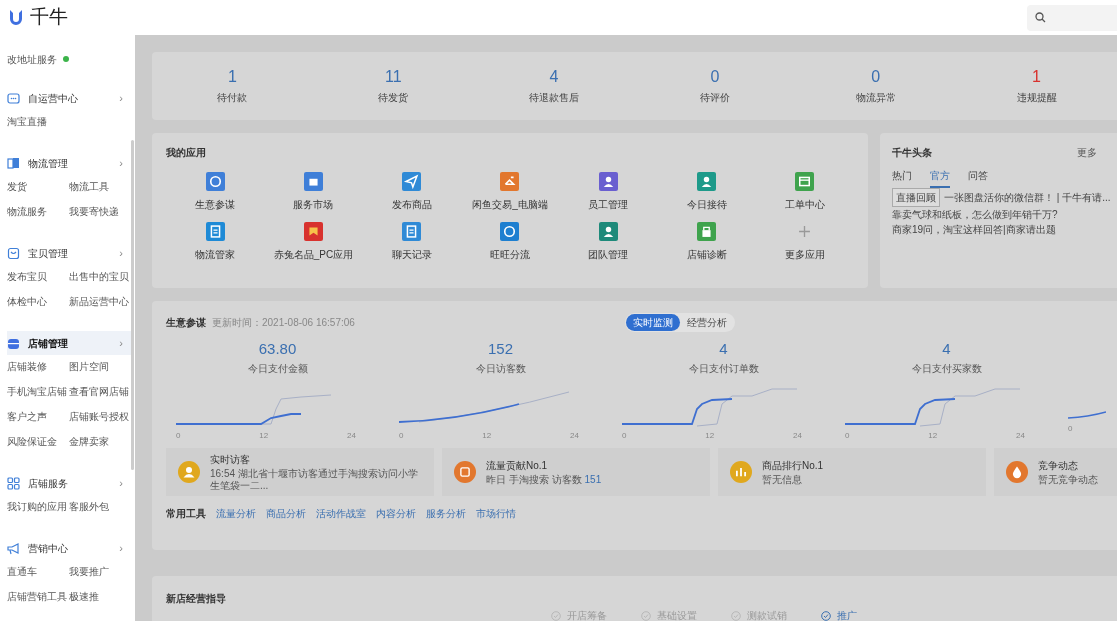  Describe the element at coordinates (69, 253) in the screenshot. I see `sidebar-group-header: 宝贝管理 ›` at that location.